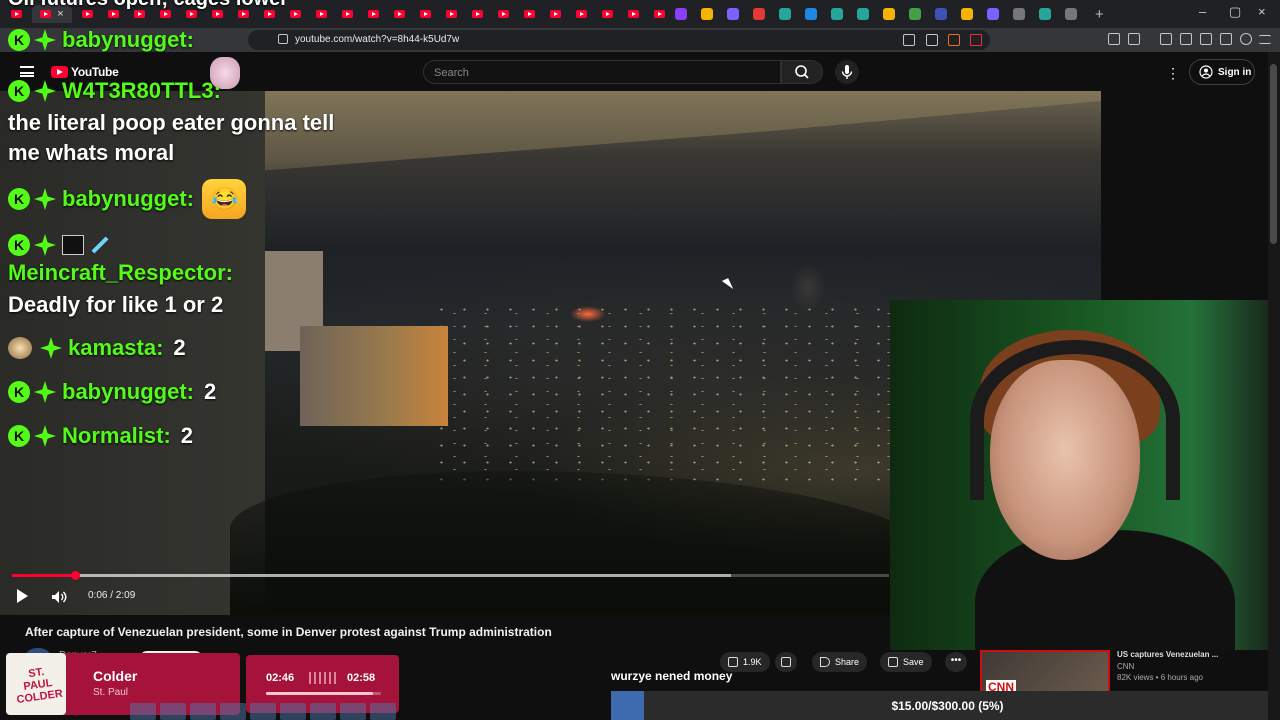 This screenshot has width=1280, height=720. Describe the element at coordinates (1273, 154) in the screenshot. I see `scrollbar-thumb` at that location.